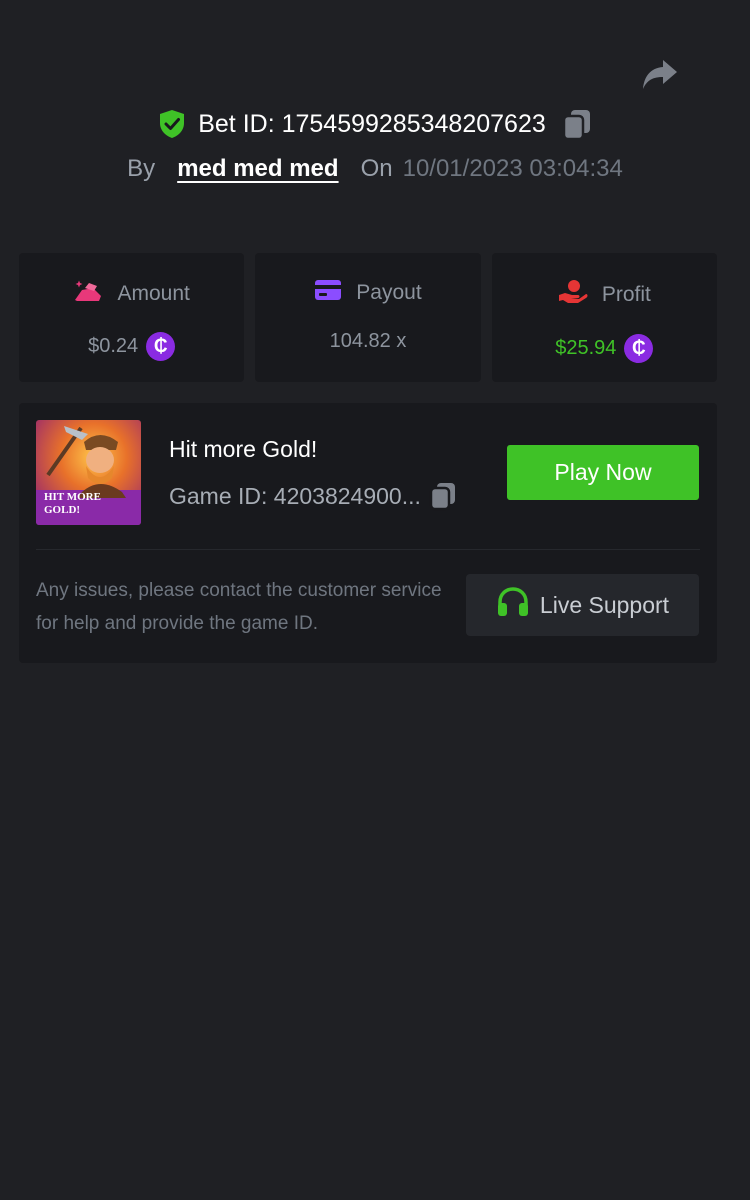  I want to click on share-button, so click(660, 75).